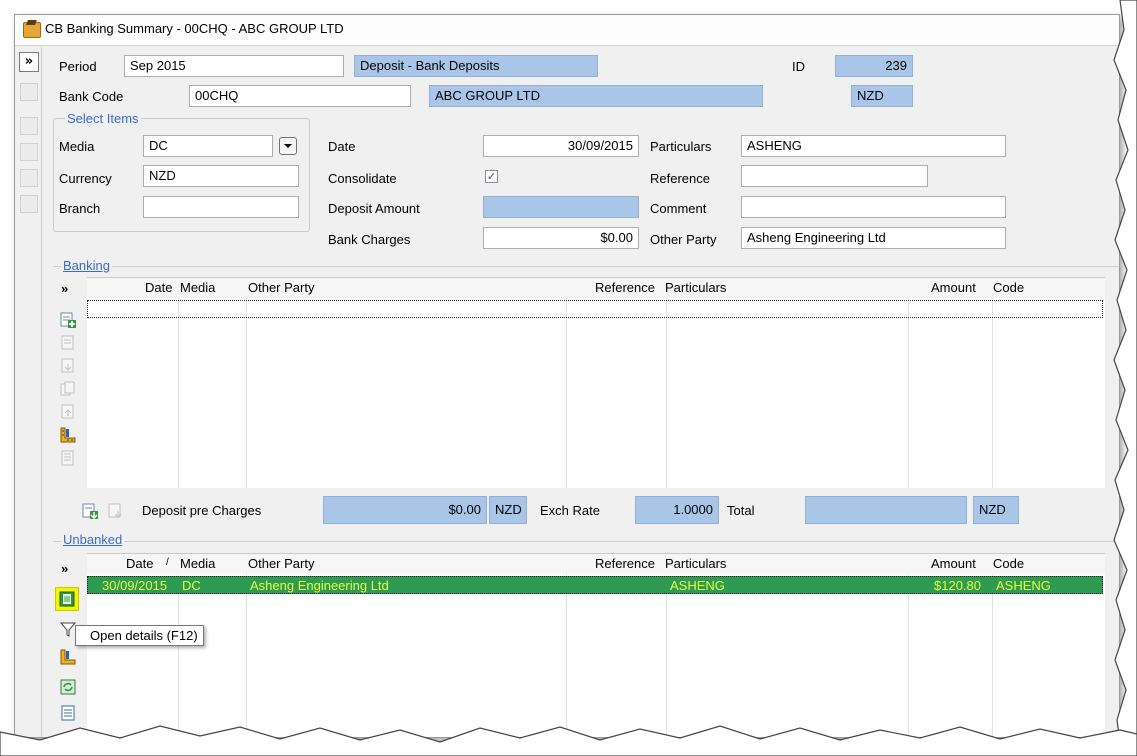  Describe the element at coordinates (625, 287) in the screenshot. I see `banking-col-reference: Reference` at that location.